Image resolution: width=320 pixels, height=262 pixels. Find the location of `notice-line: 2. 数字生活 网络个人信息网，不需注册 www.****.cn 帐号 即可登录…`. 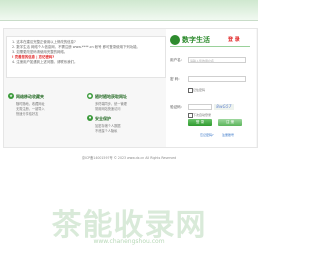

notice-line: 2. 数字生活 网络个人信息网，不需注册 www.****.cn 帐号 即可登录… is located at coordinates (76, 47).